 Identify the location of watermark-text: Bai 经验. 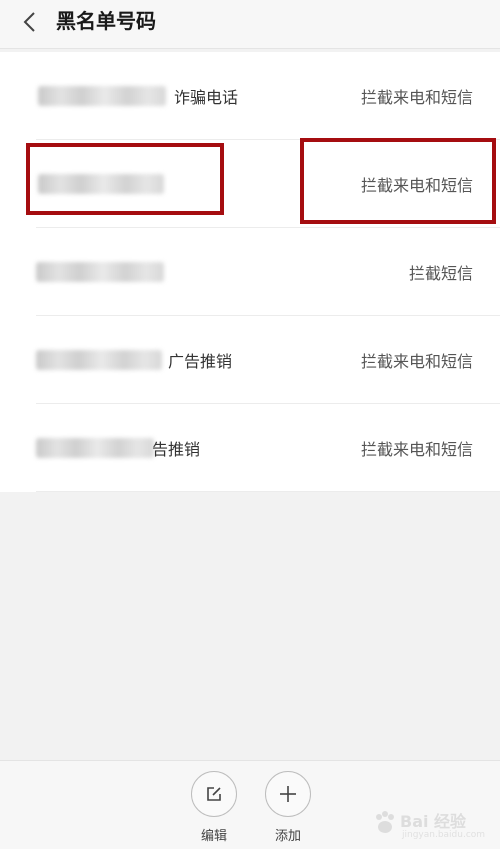
(433, 821).